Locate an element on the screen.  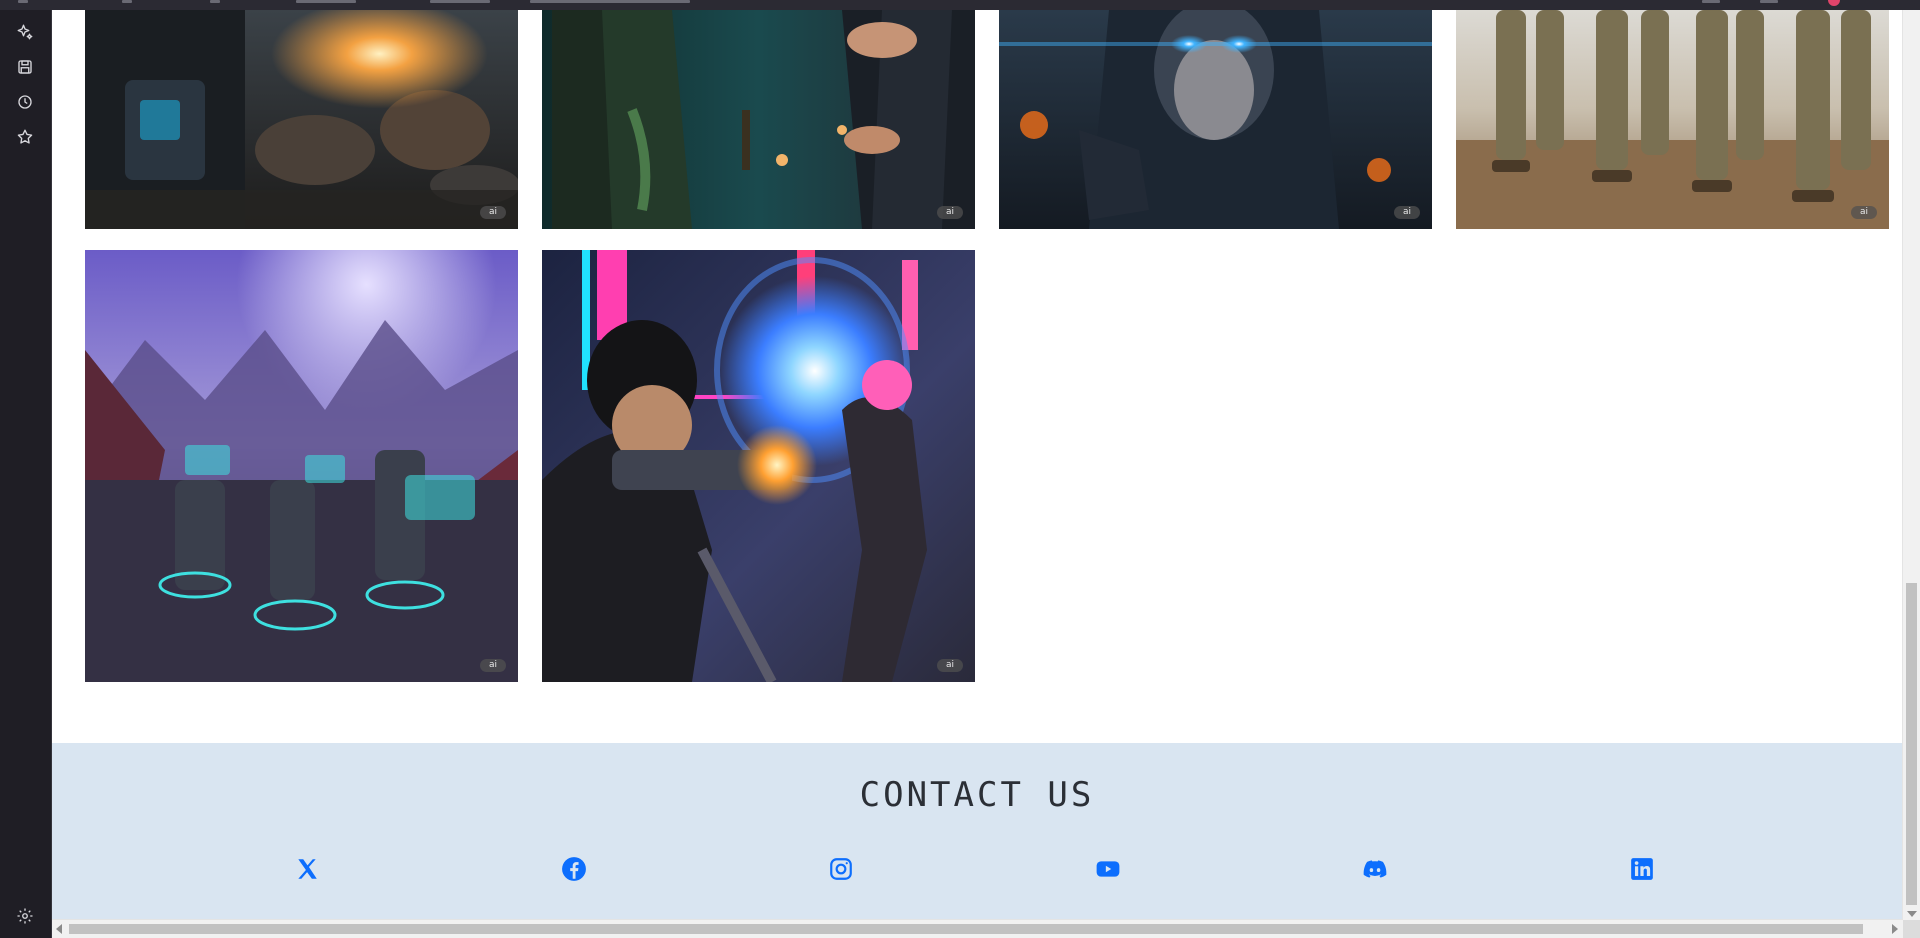
villain-suit-image is located at coordinates (758, 119).